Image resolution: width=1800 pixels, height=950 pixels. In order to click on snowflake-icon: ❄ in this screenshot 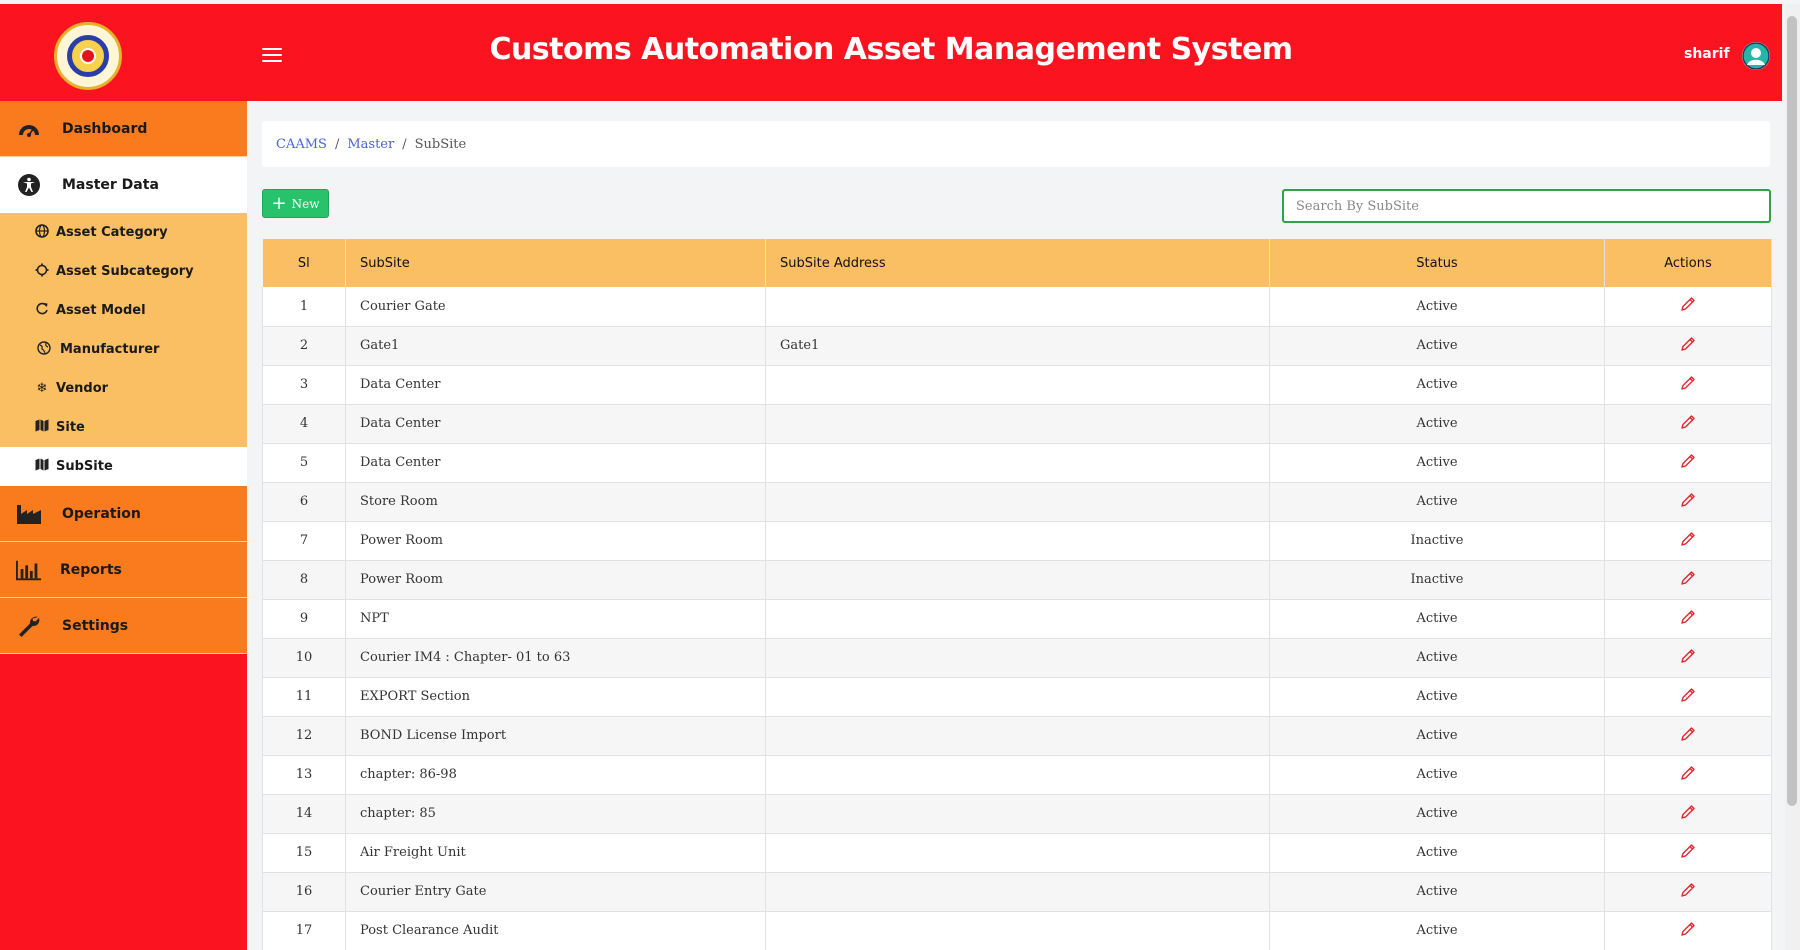, I will do `click(42, 388)`.